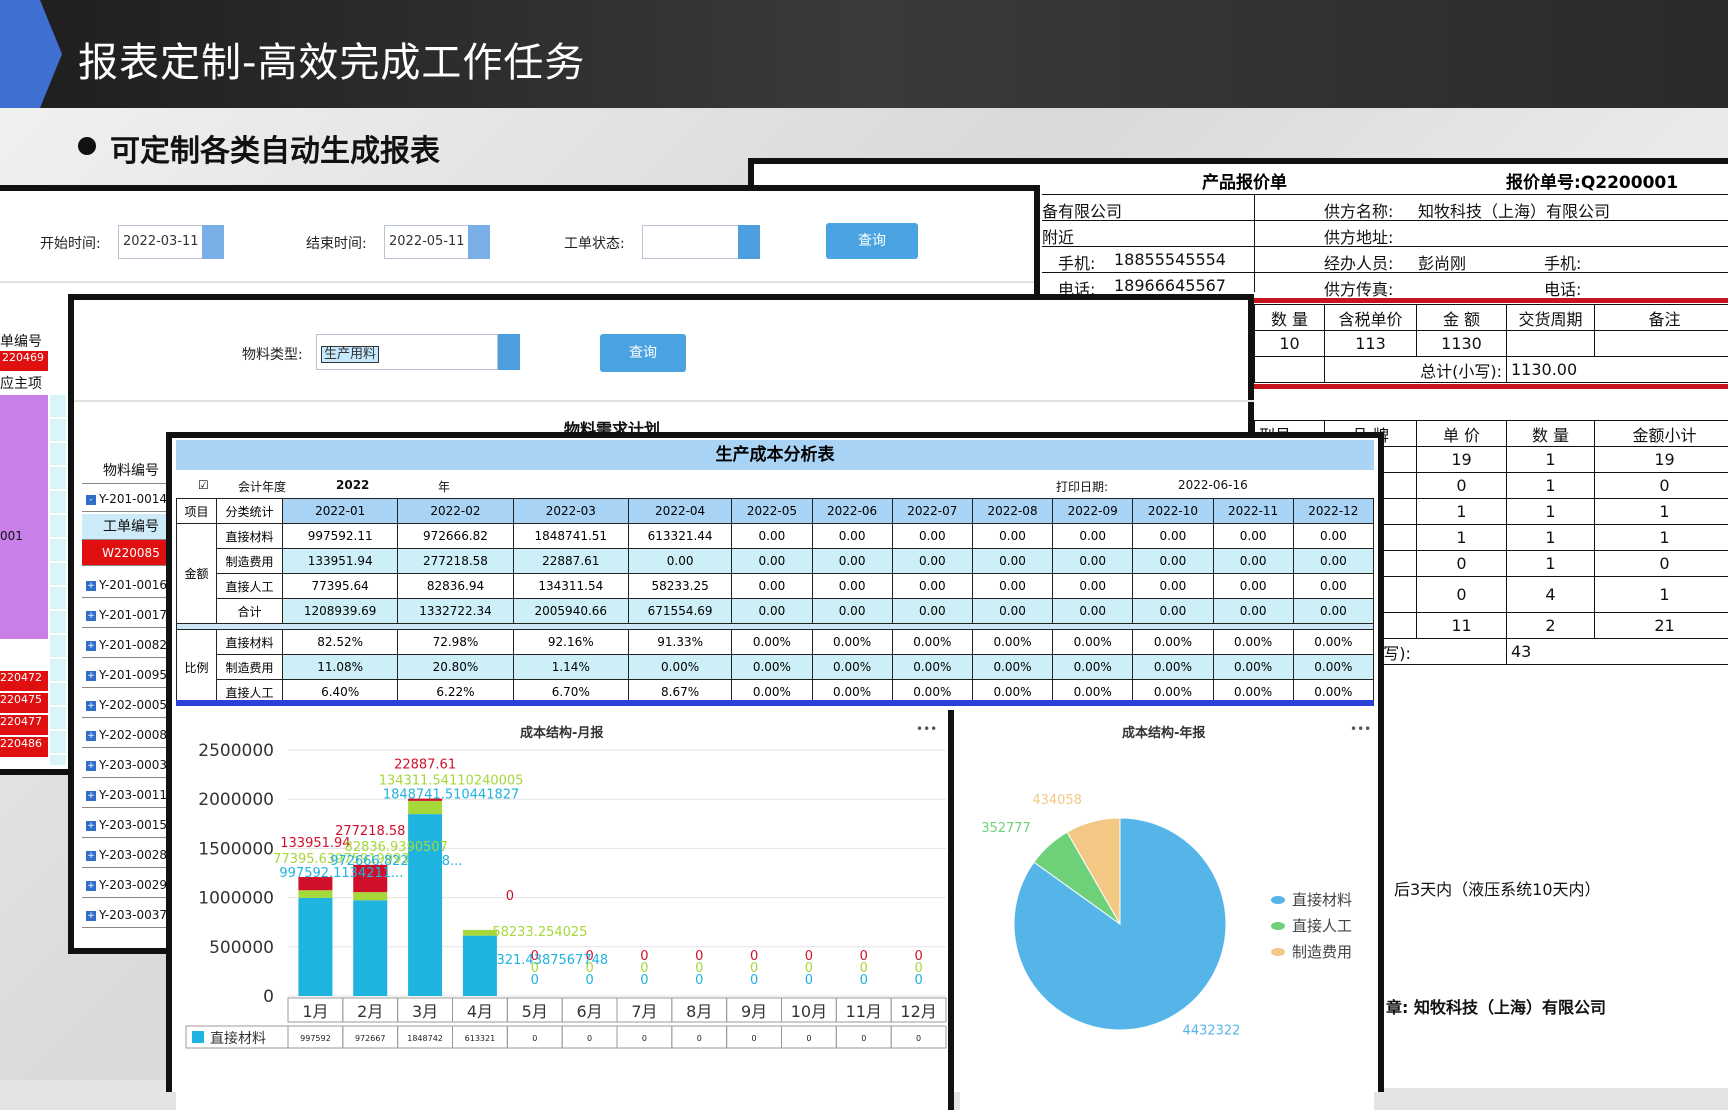 Image resolution: width=1728 pixels, height=1110 pixels. Describe the element at coordinates (268, 997) in the screenshot. I see `y-tick-label: 0` at that location.